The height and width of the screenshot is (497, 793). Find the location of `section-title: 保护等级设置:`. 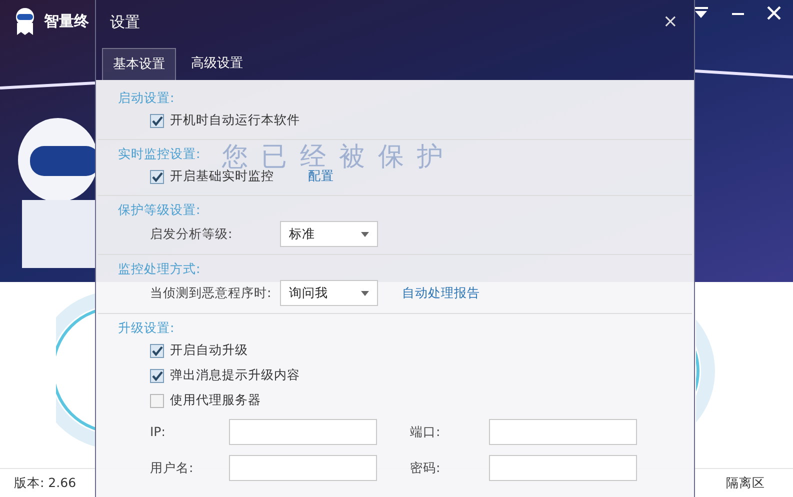

section-title: 保护等级设置: is located at coordinates (159, 209).